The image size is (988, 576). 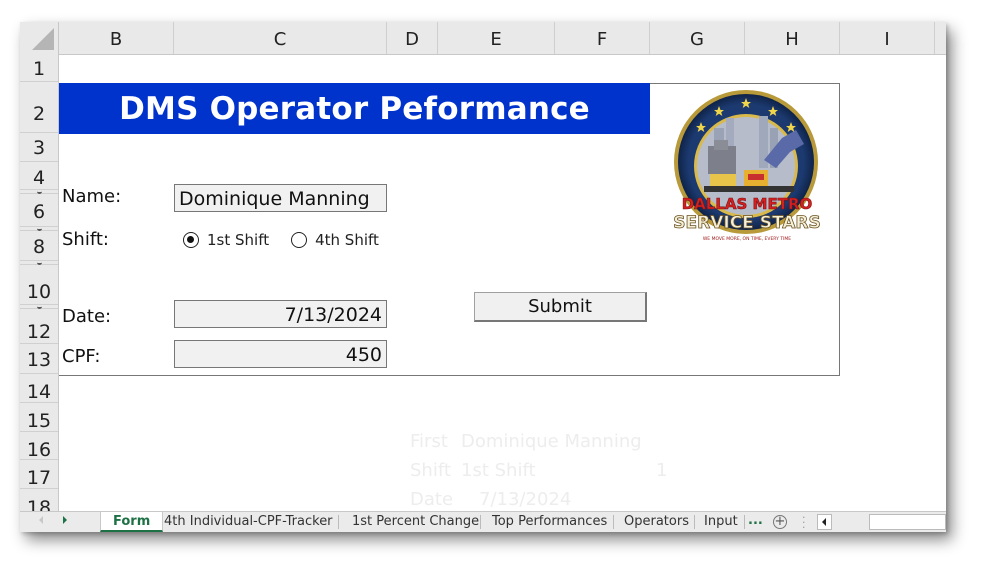 I want to click on column-header: B C D E F G H I, so click(x=483, y=38).